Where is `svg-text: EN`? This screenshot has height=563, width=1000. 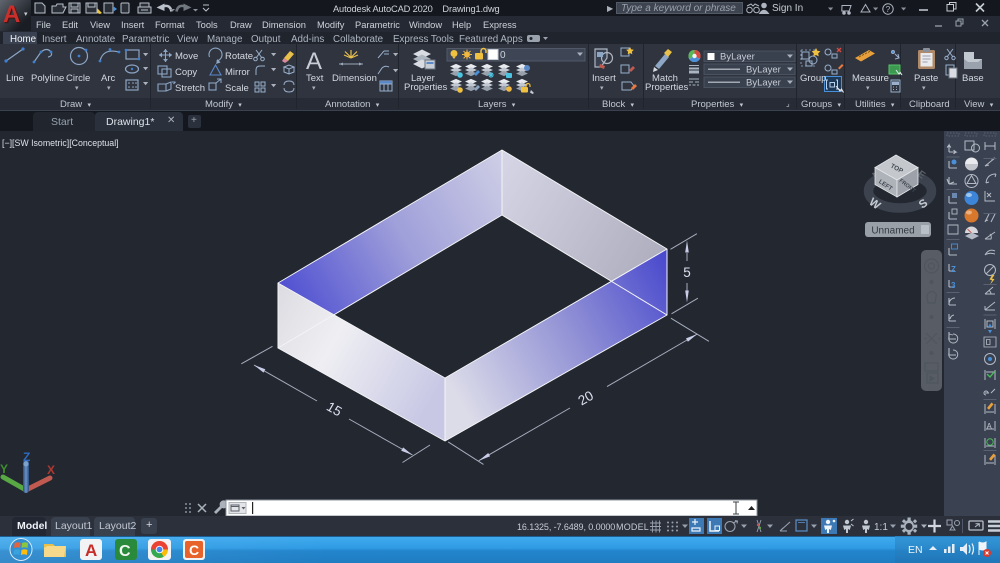 svg-text: EN is located at coordinates (915, 550).